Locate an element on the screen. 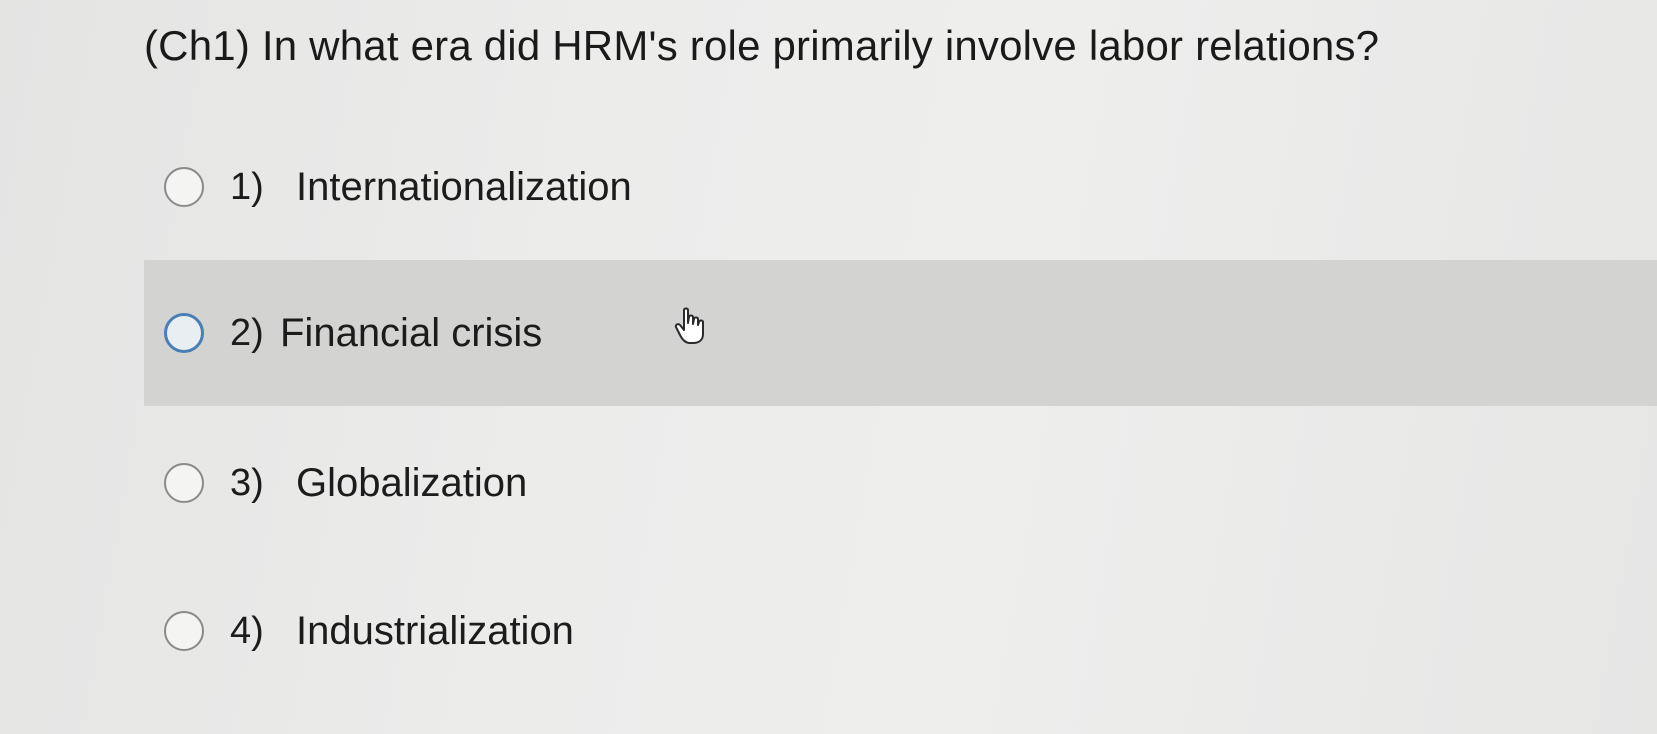  option-label: Industrialization is located at coordinates (435, 630).